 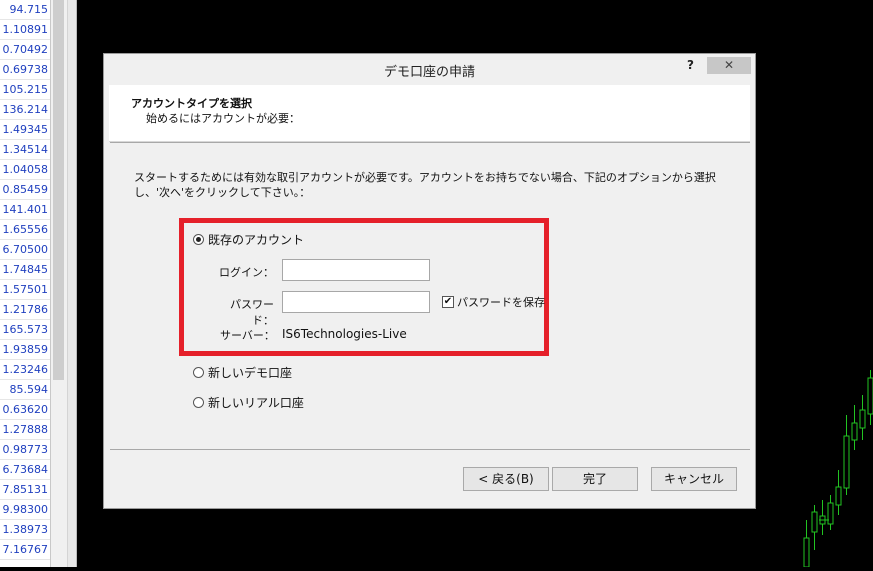 What do you see at coordinates (198, 402) in the screenshot?
I see `radio-new-real` at bounding box center [198, 402].